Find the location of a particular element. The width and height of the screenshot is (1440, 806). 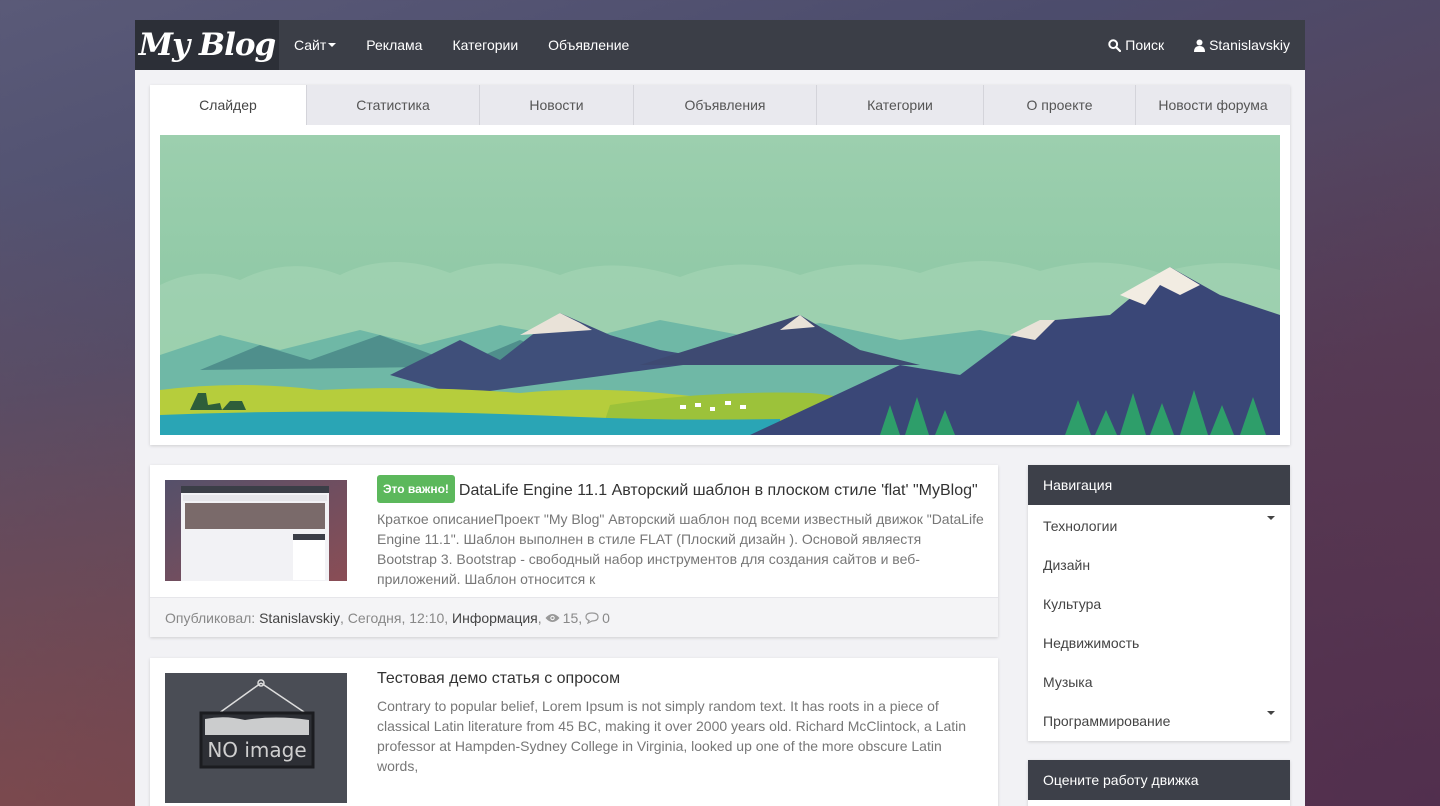

tab-statistics: Статистика is located at coordinates (393, 105).